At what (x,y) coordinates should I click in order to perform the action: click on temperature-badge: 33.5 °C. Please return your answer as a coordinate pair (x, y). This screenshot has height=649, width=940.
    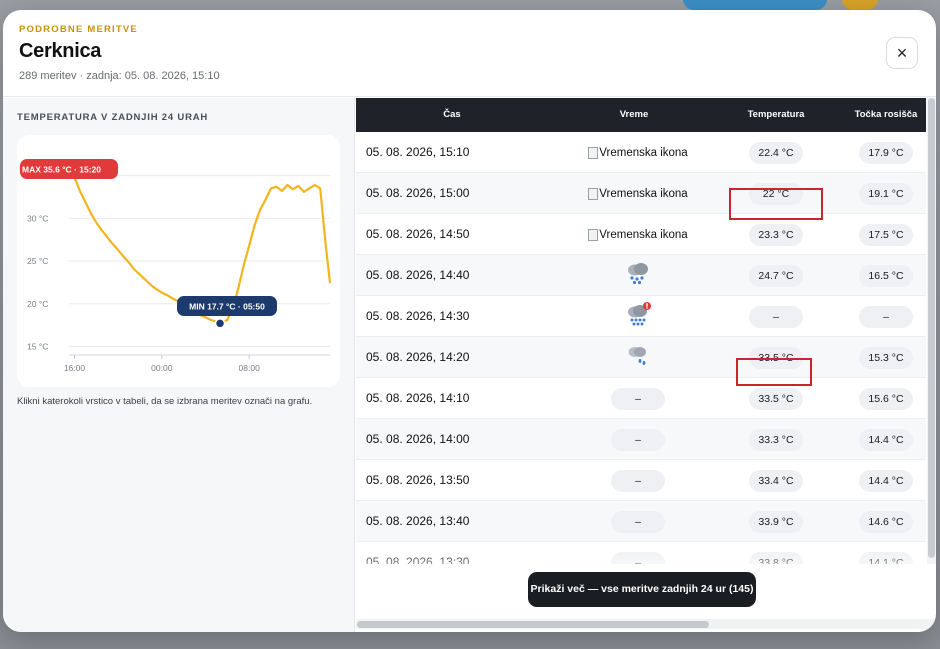
    Looking at the image, I should click on (776, 398).